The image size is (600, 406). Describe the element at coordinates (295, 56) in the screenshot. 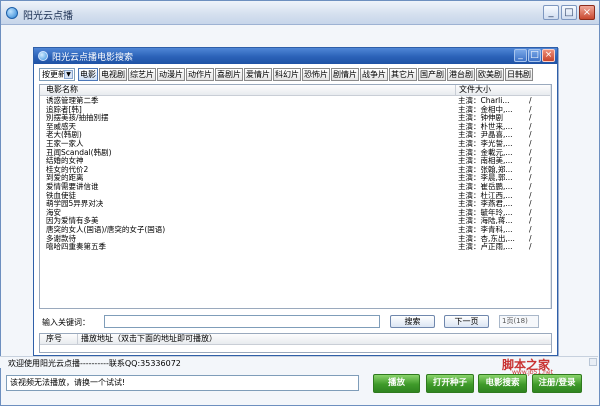

I see `dialog-titlebar: 阳光云点播电影搜索 _ □ ×` at that location.